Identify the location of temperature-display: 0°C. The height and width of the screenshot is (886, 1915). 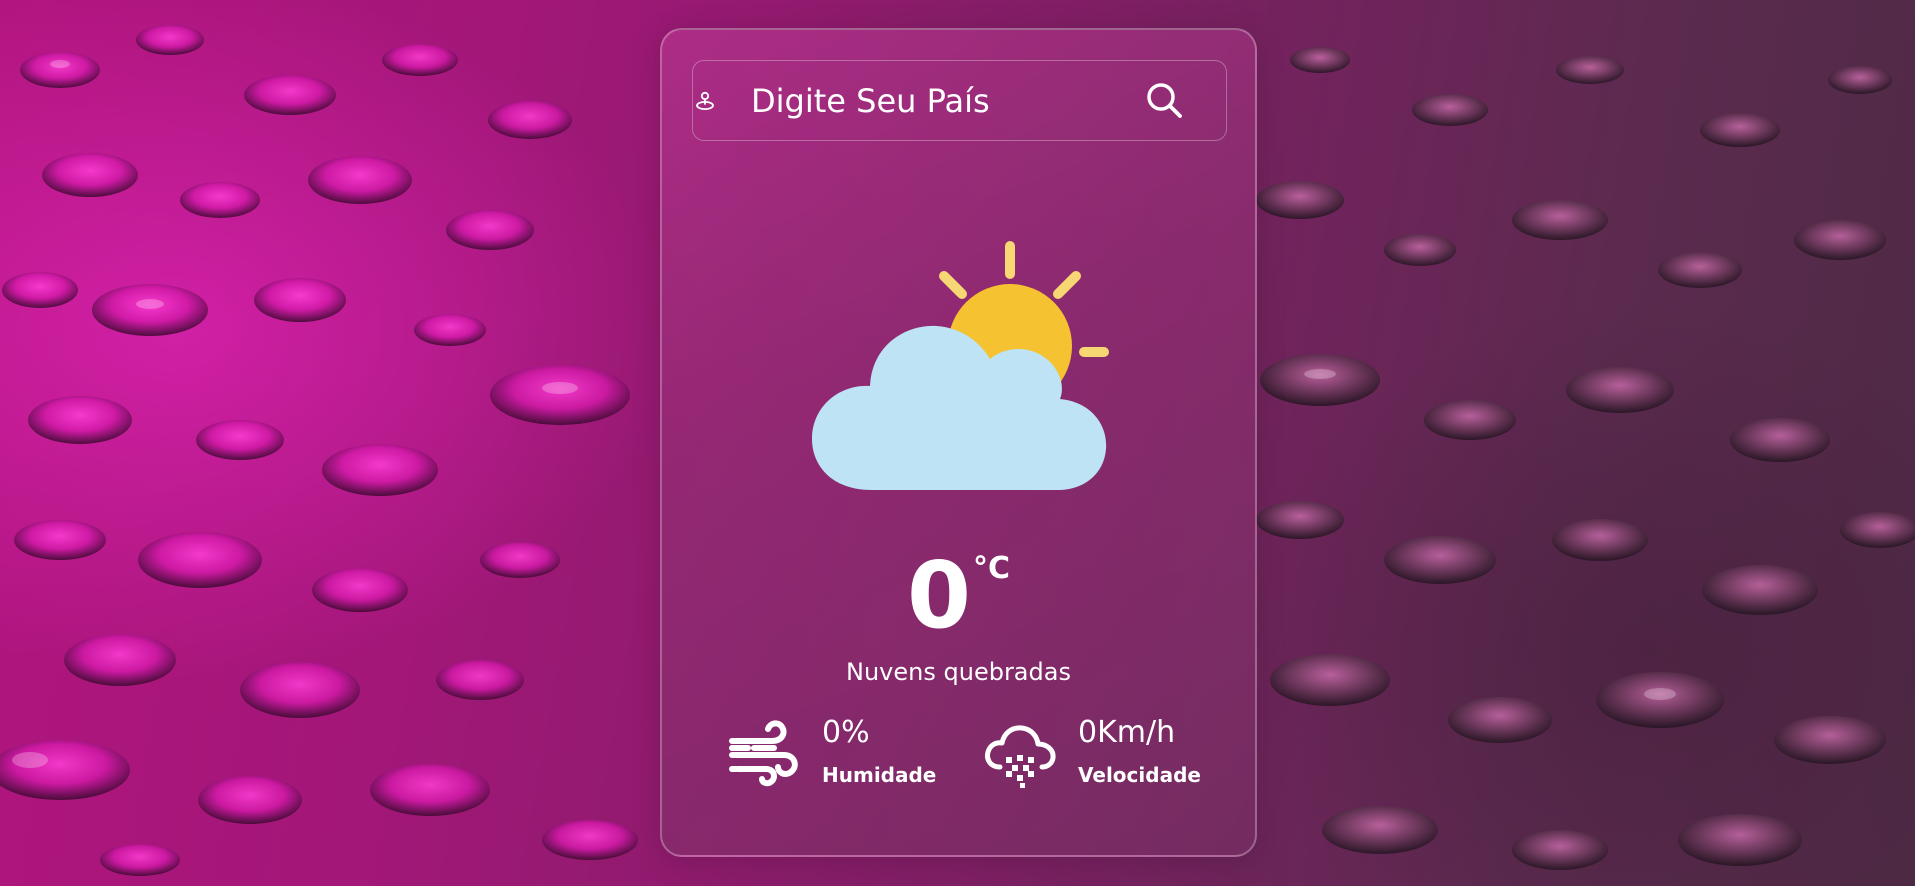
(958, 596).